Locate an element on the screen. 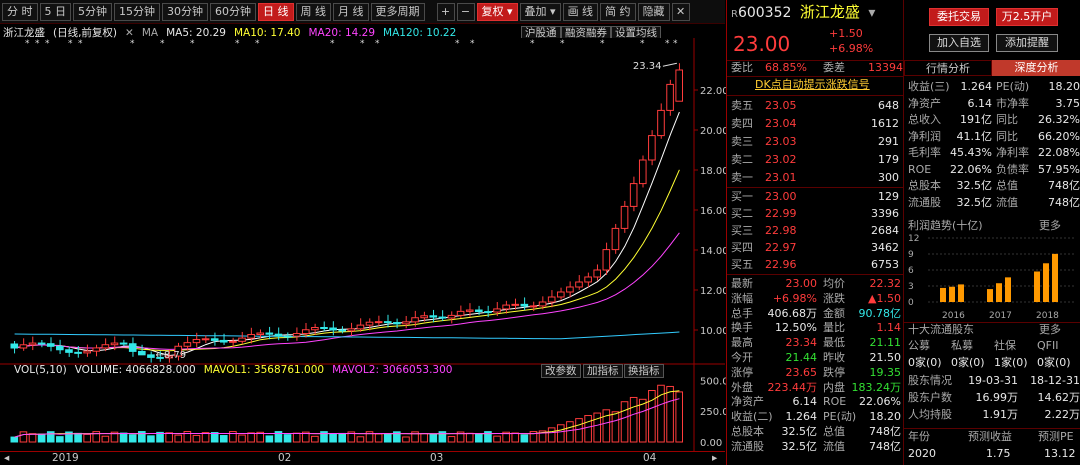 The image size is (1080, 465). zoom-in-button: + is located at coordinates (445, 11).